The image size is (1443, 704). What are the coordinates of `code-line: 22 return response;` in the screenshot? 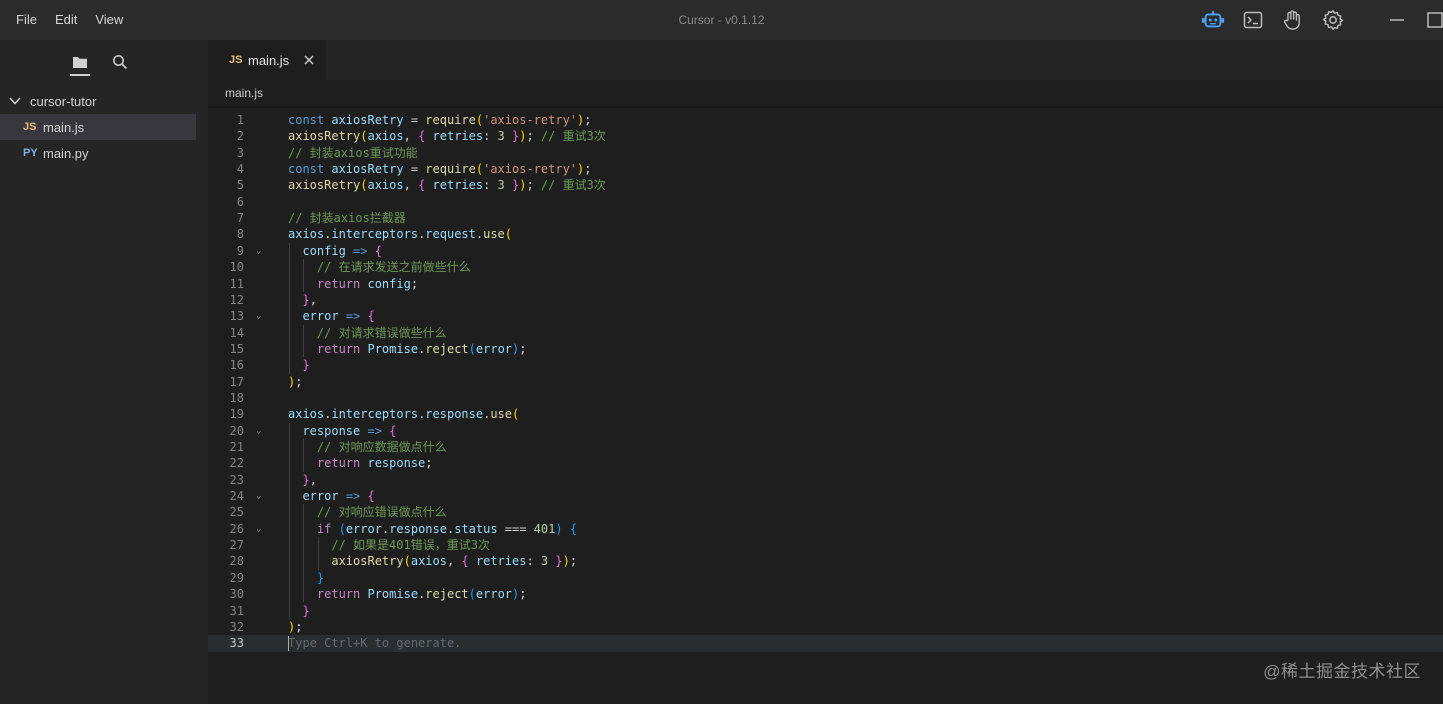 It's located at (825, 463).